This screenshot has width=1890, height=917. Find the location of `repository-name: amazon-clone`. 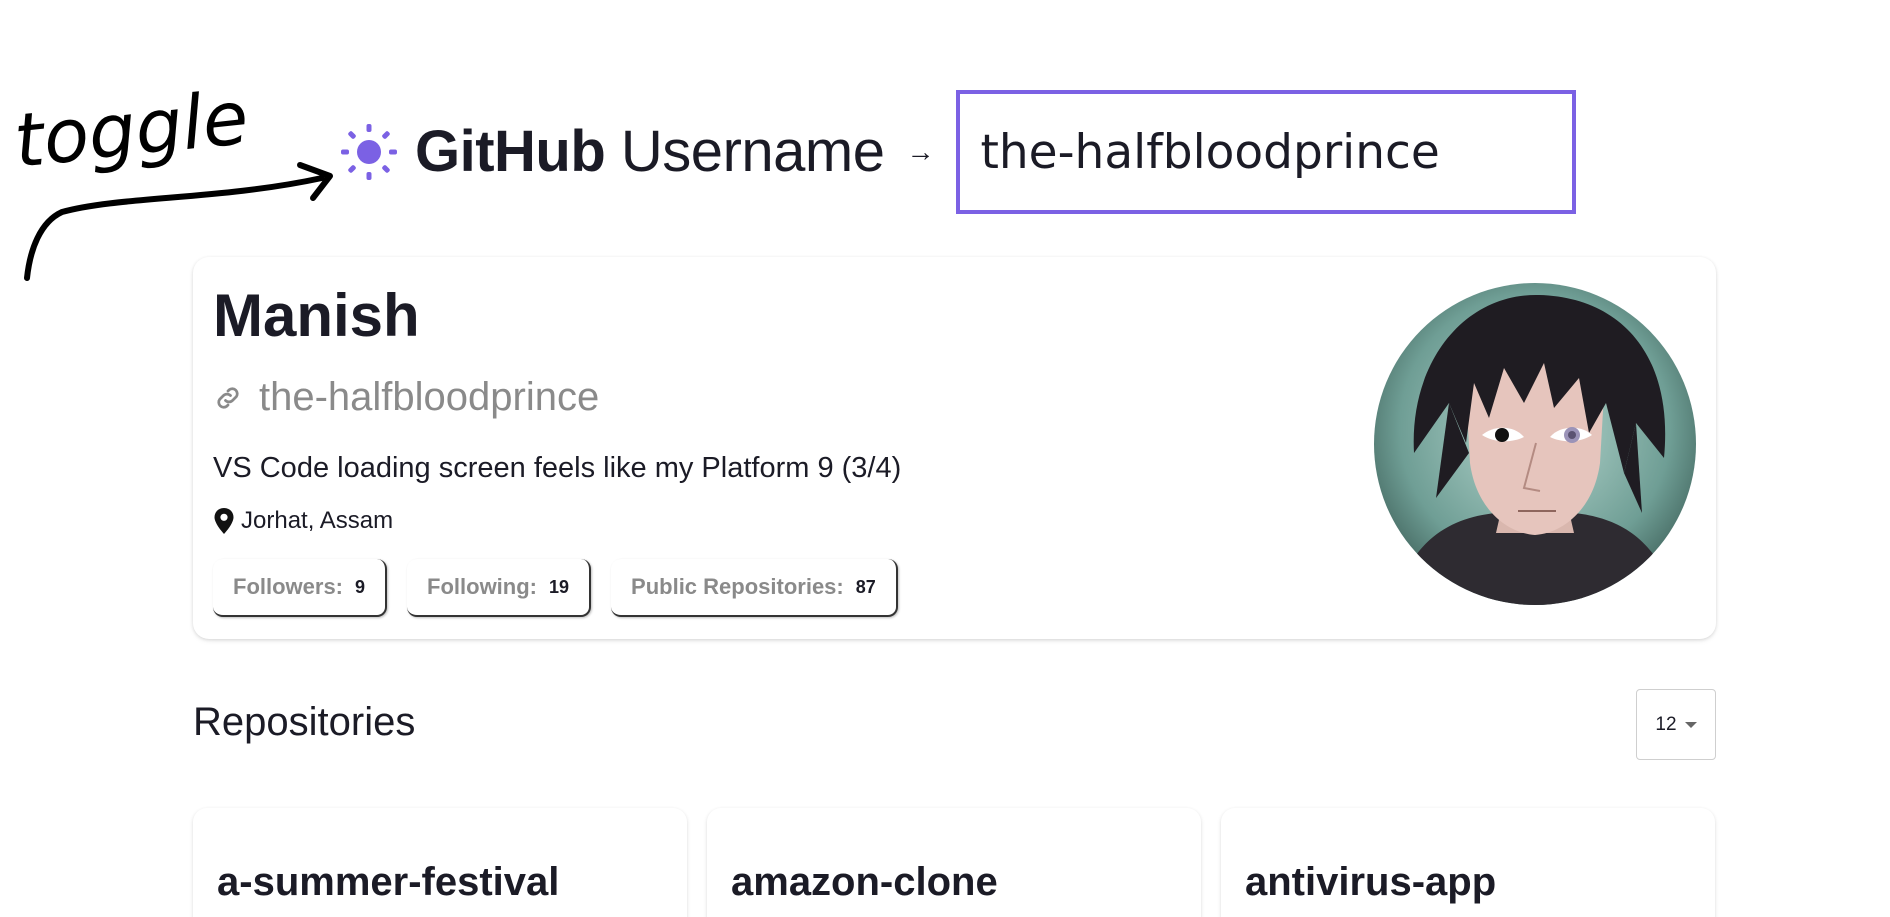

repository-name: amazon-clone is located at coordinates (864, 882).